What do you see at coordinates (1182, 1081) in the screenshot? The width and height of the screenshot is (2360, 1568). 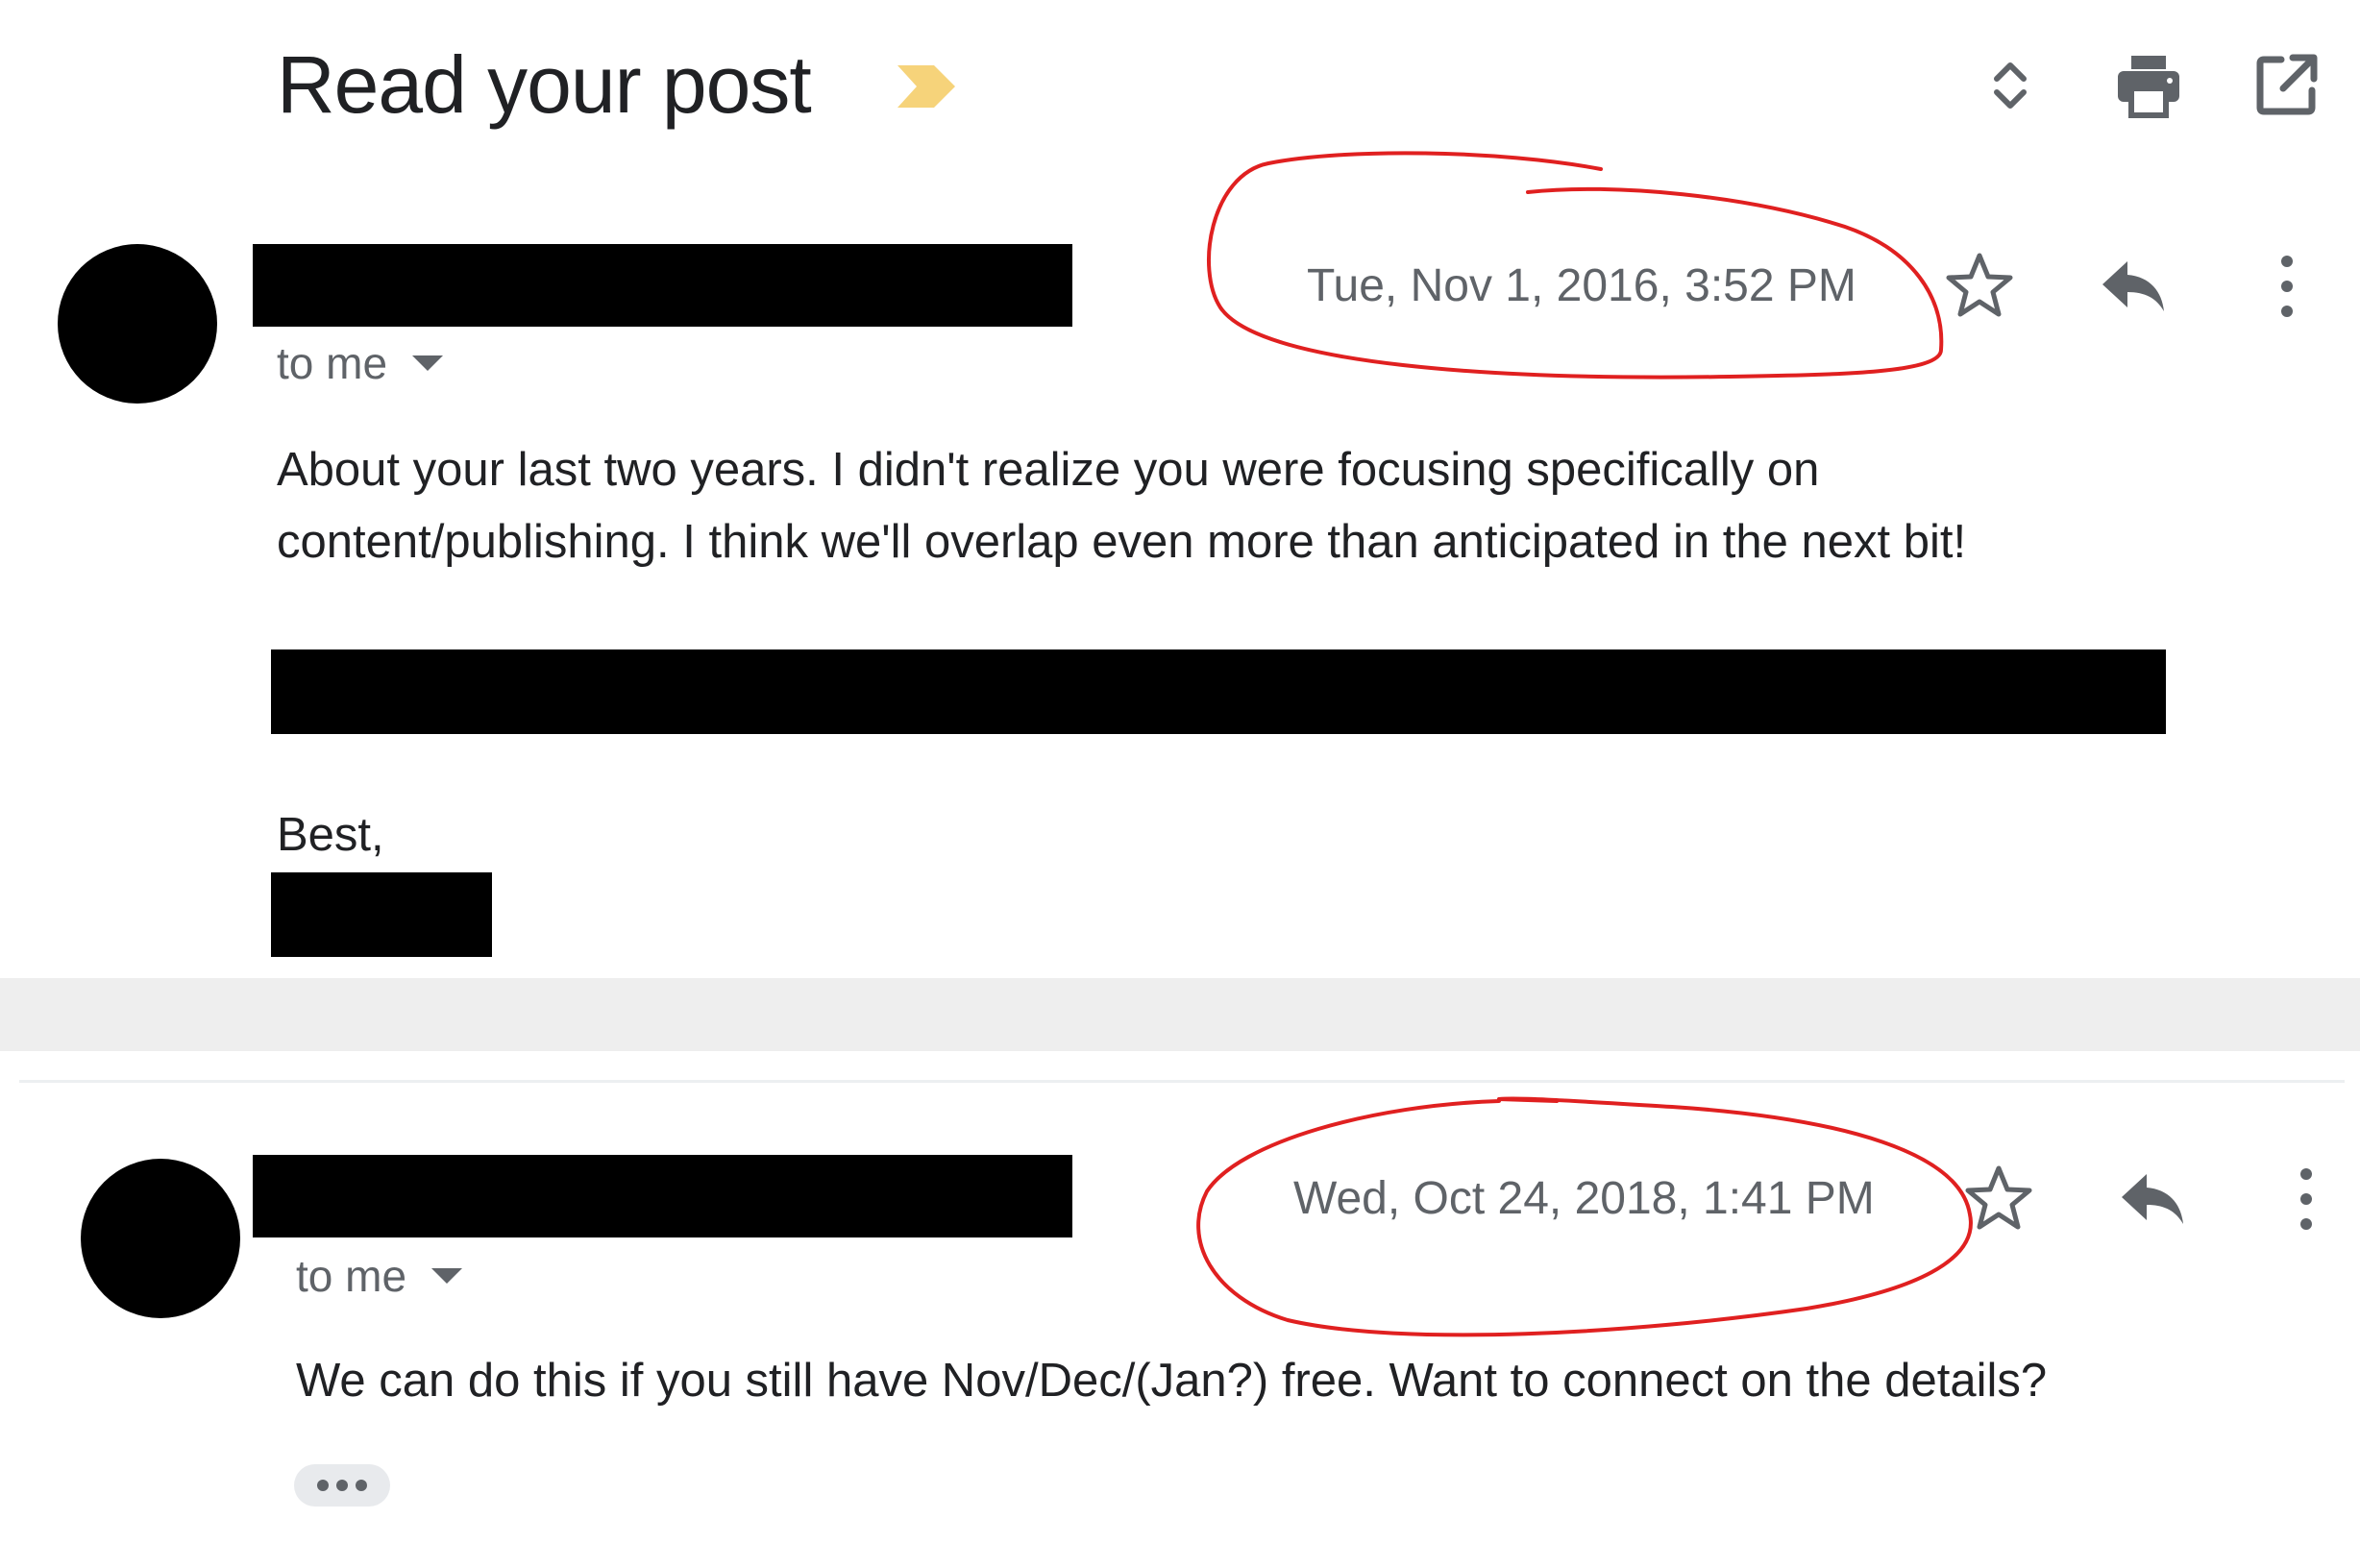 I see `message-divider-line` at bounding box center [1182, 1081].